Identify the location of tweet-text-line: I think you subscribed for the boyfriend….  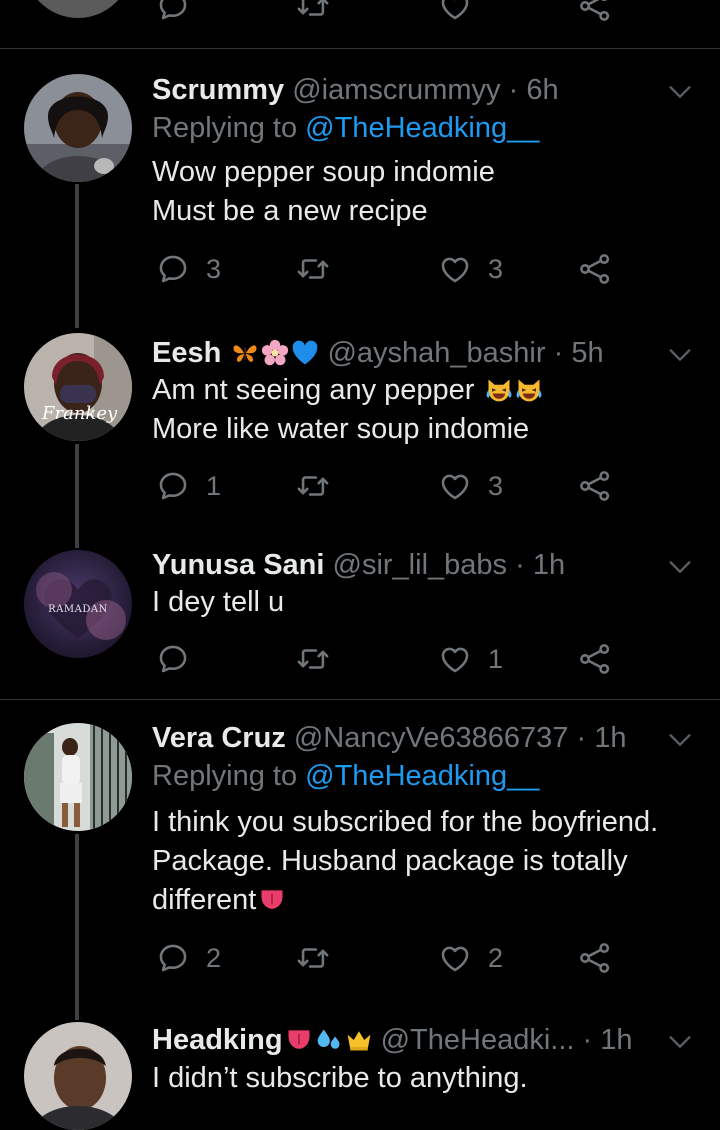
(405, 822).